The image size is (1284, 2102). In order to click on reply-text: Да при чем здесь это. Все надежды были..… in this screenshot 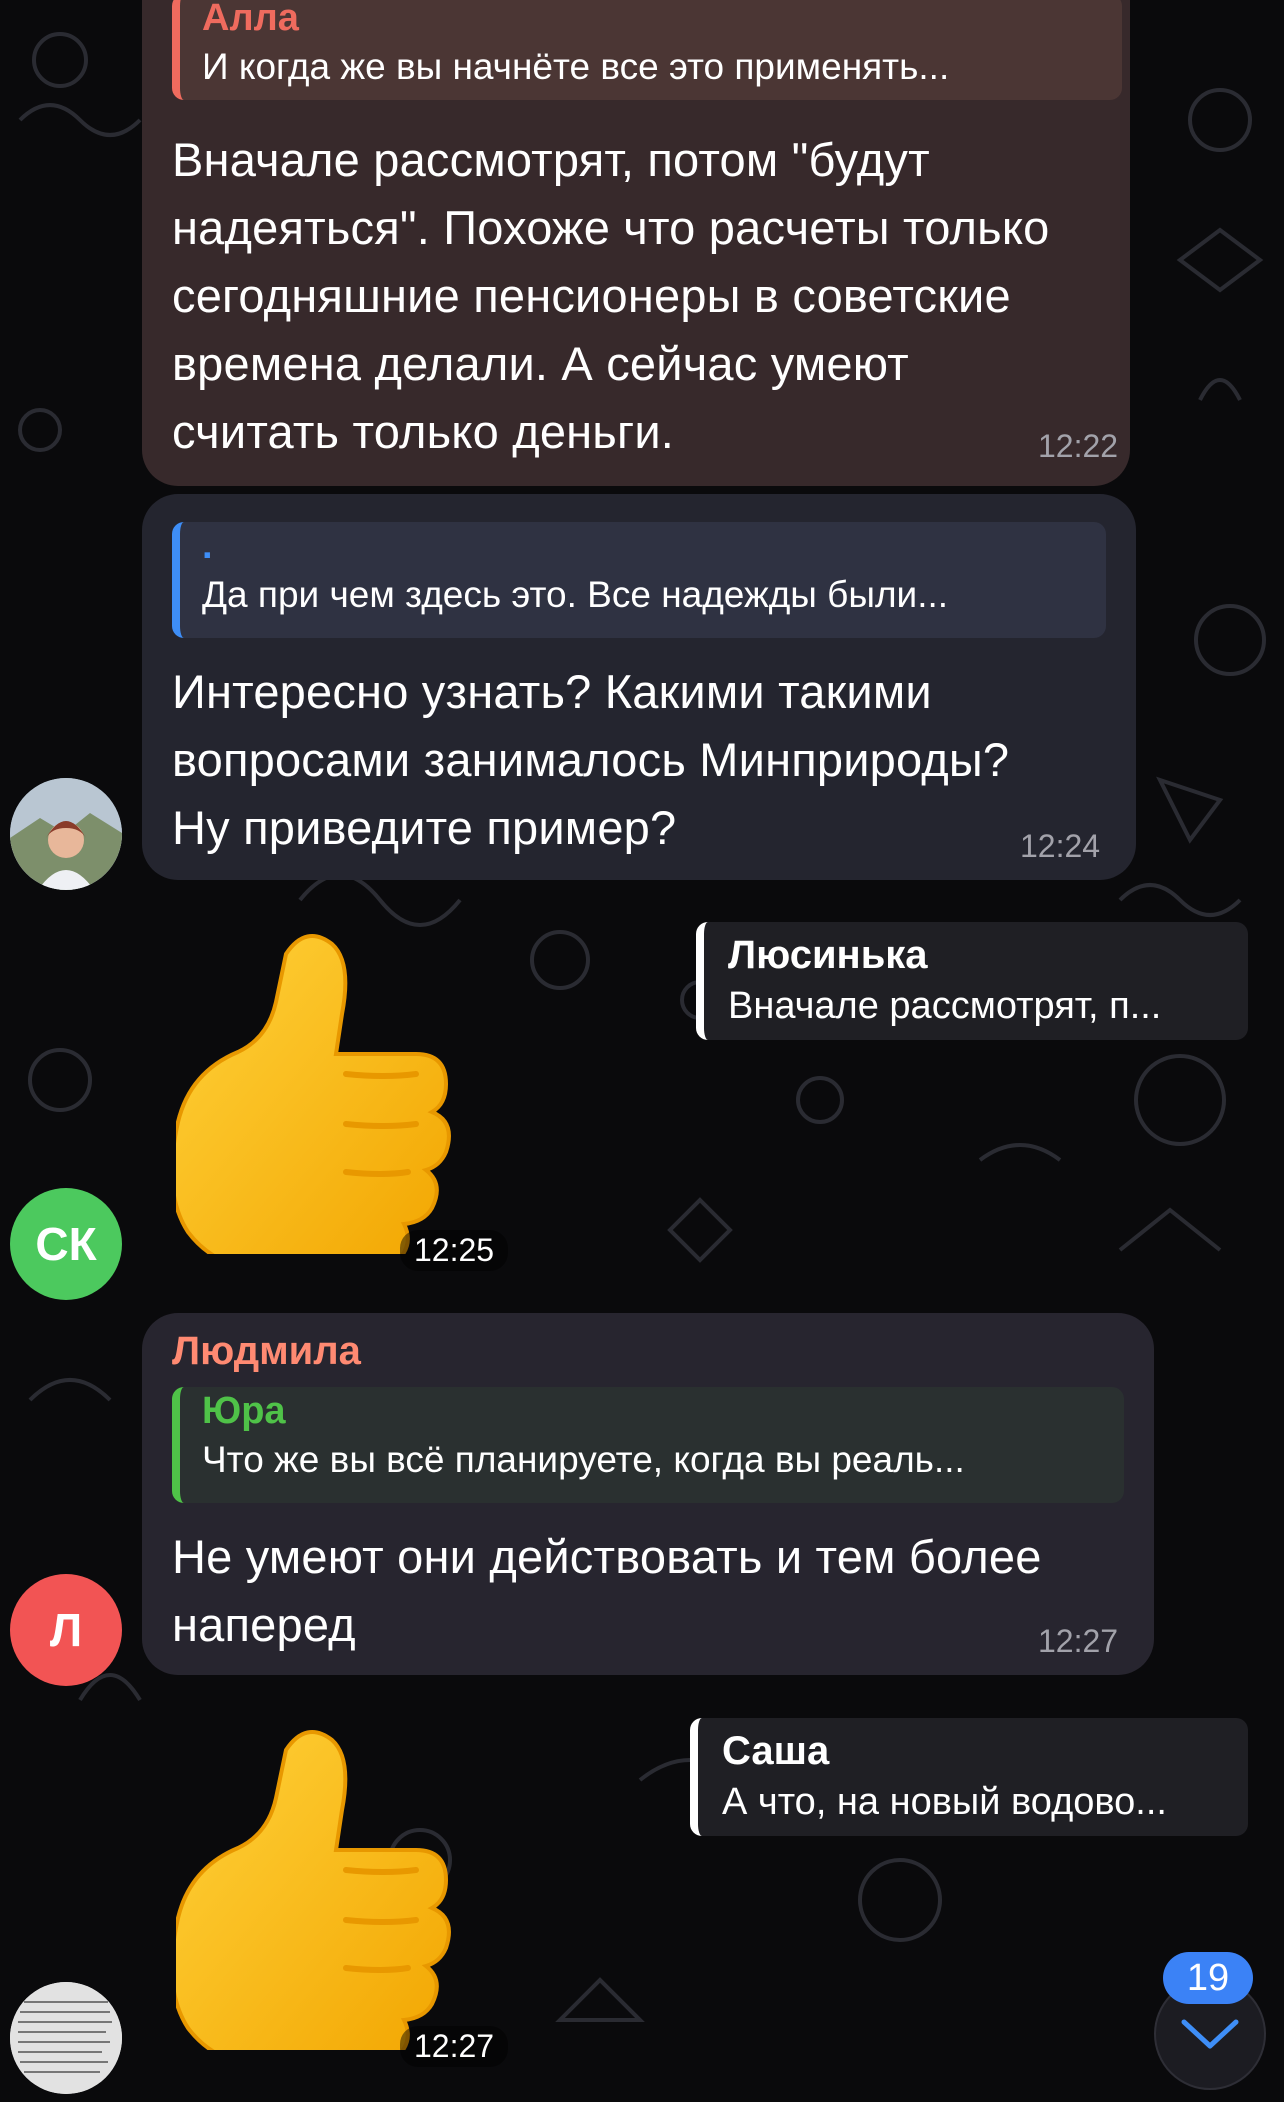, I will do `click(575, 594)`.